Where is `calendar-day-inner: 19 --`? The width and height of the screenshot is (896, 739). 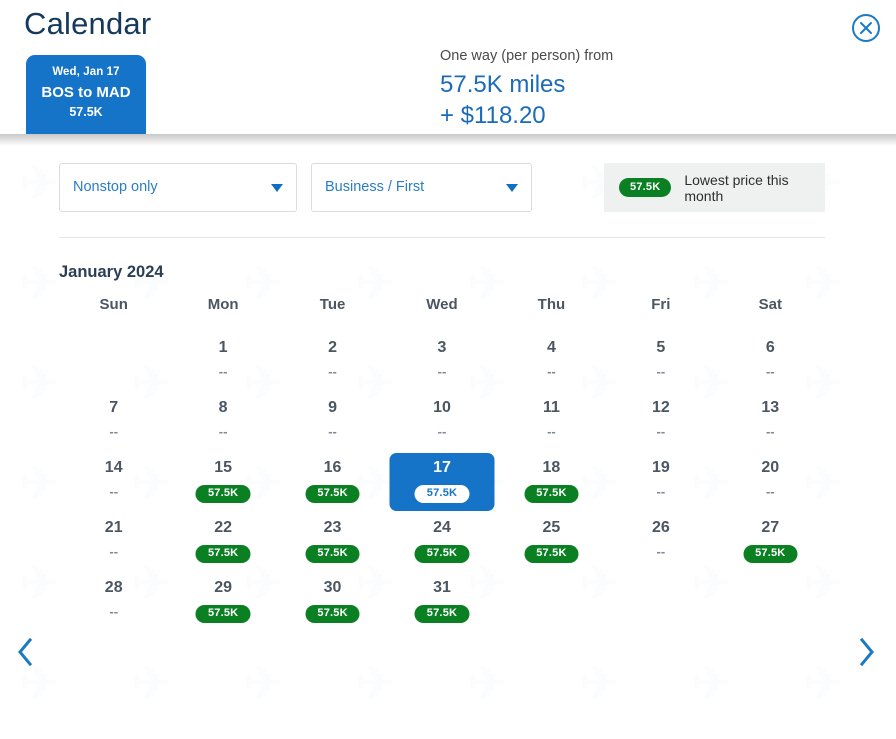 calendar-day-inner: 19 -- is located at coordinates (660, 482).